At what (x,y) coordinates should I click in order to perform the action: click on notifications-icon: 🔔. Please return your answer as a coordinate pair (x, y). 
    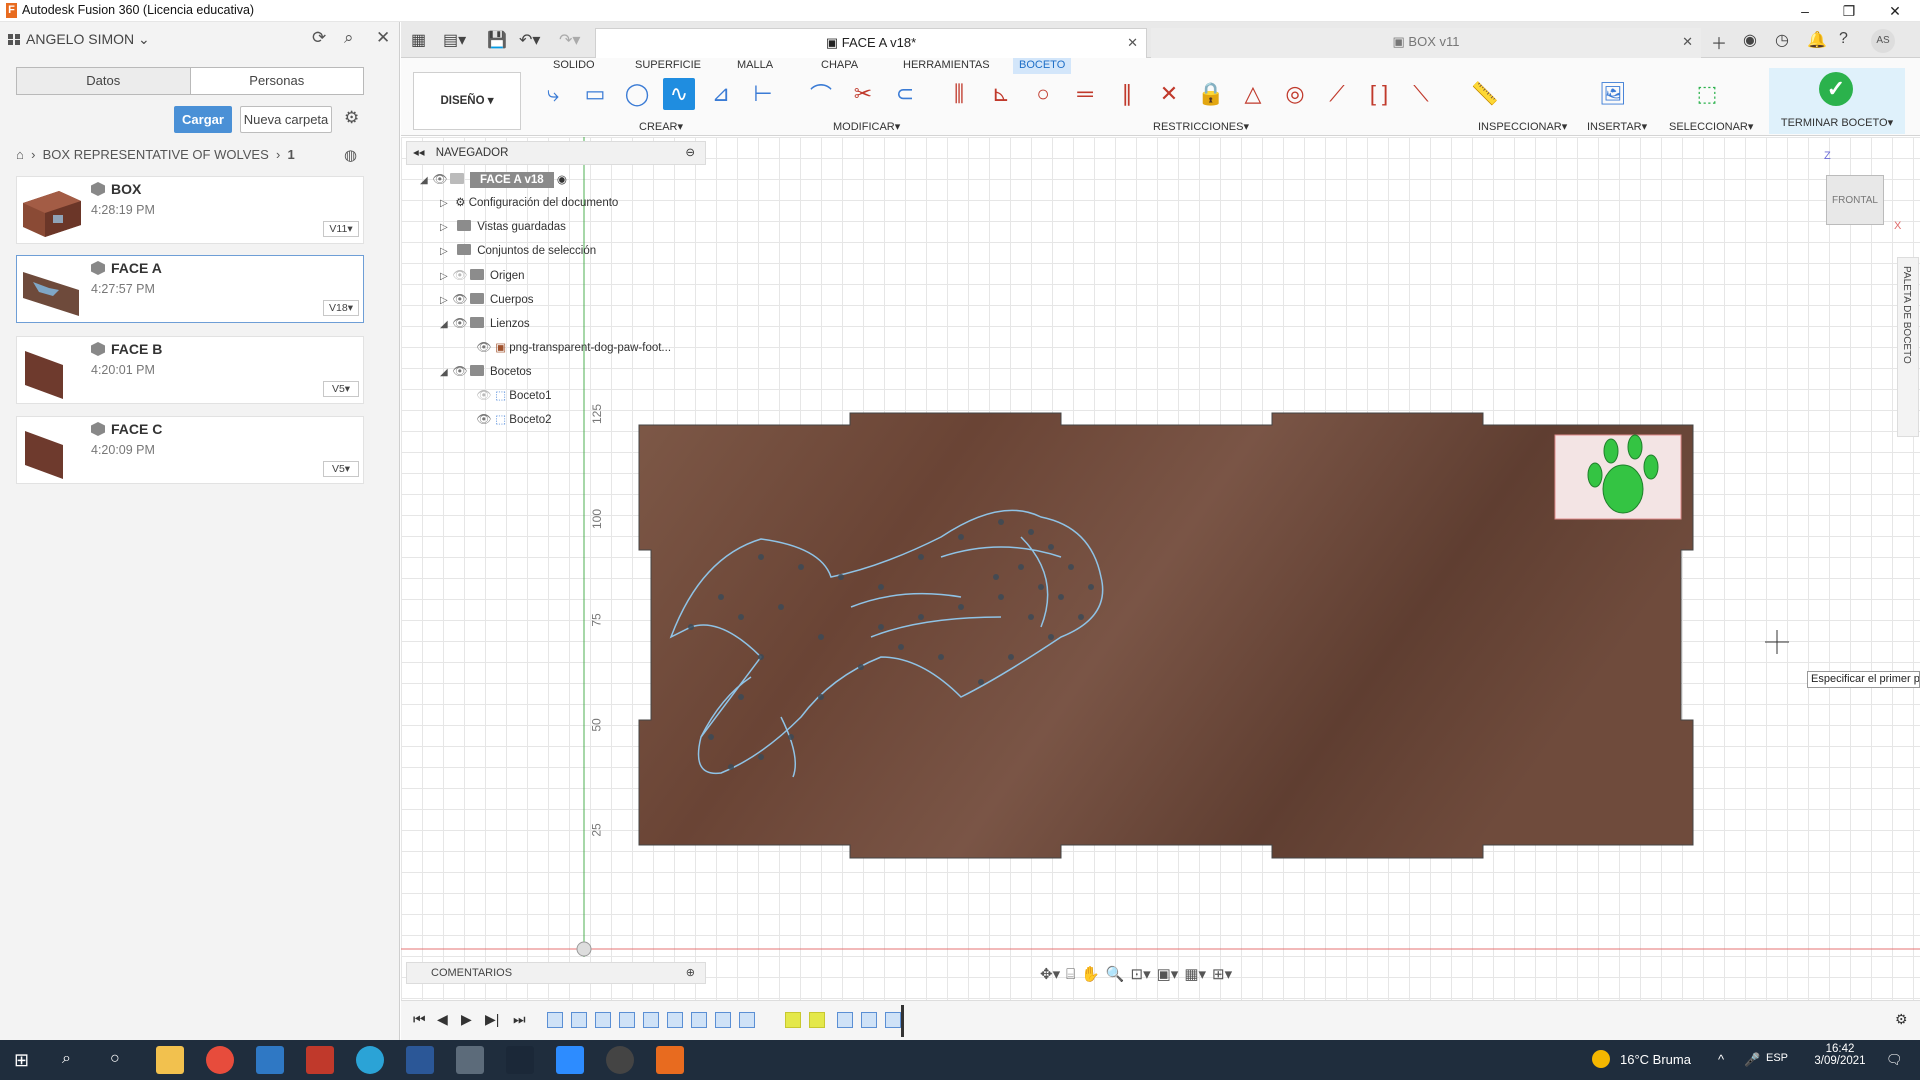
    Looking at the image, I should click on (1817, 40).